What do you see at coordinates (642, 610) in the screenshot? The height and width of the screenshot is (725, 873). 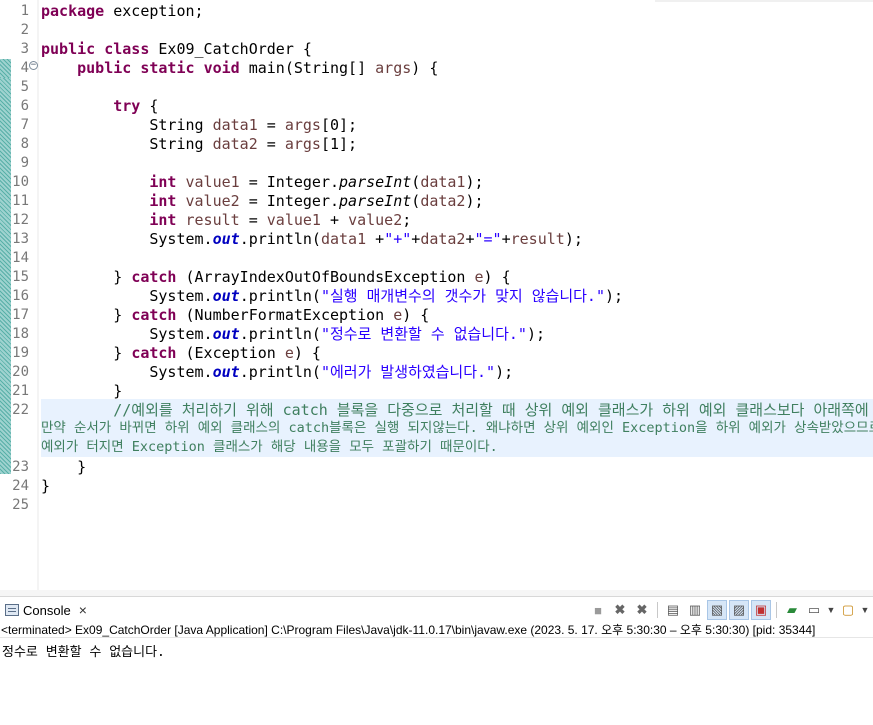 I see `remove-all-terminated-icon: ✖` at bounding box center [642, 610].